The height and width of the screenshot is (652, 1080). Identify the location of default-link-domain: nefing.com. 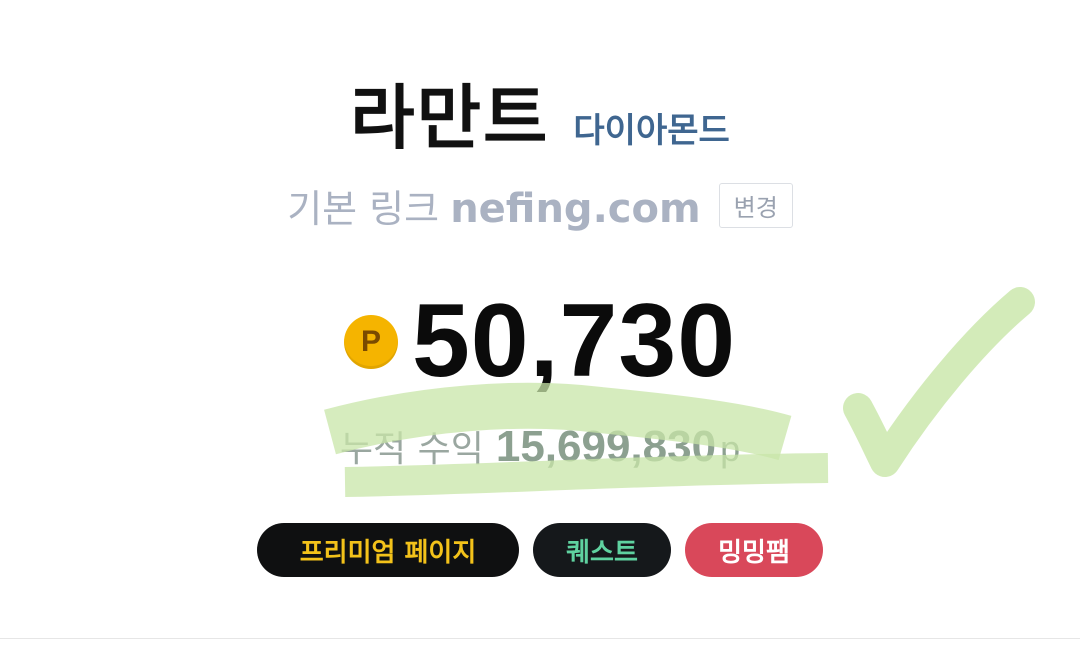
(575, 209).